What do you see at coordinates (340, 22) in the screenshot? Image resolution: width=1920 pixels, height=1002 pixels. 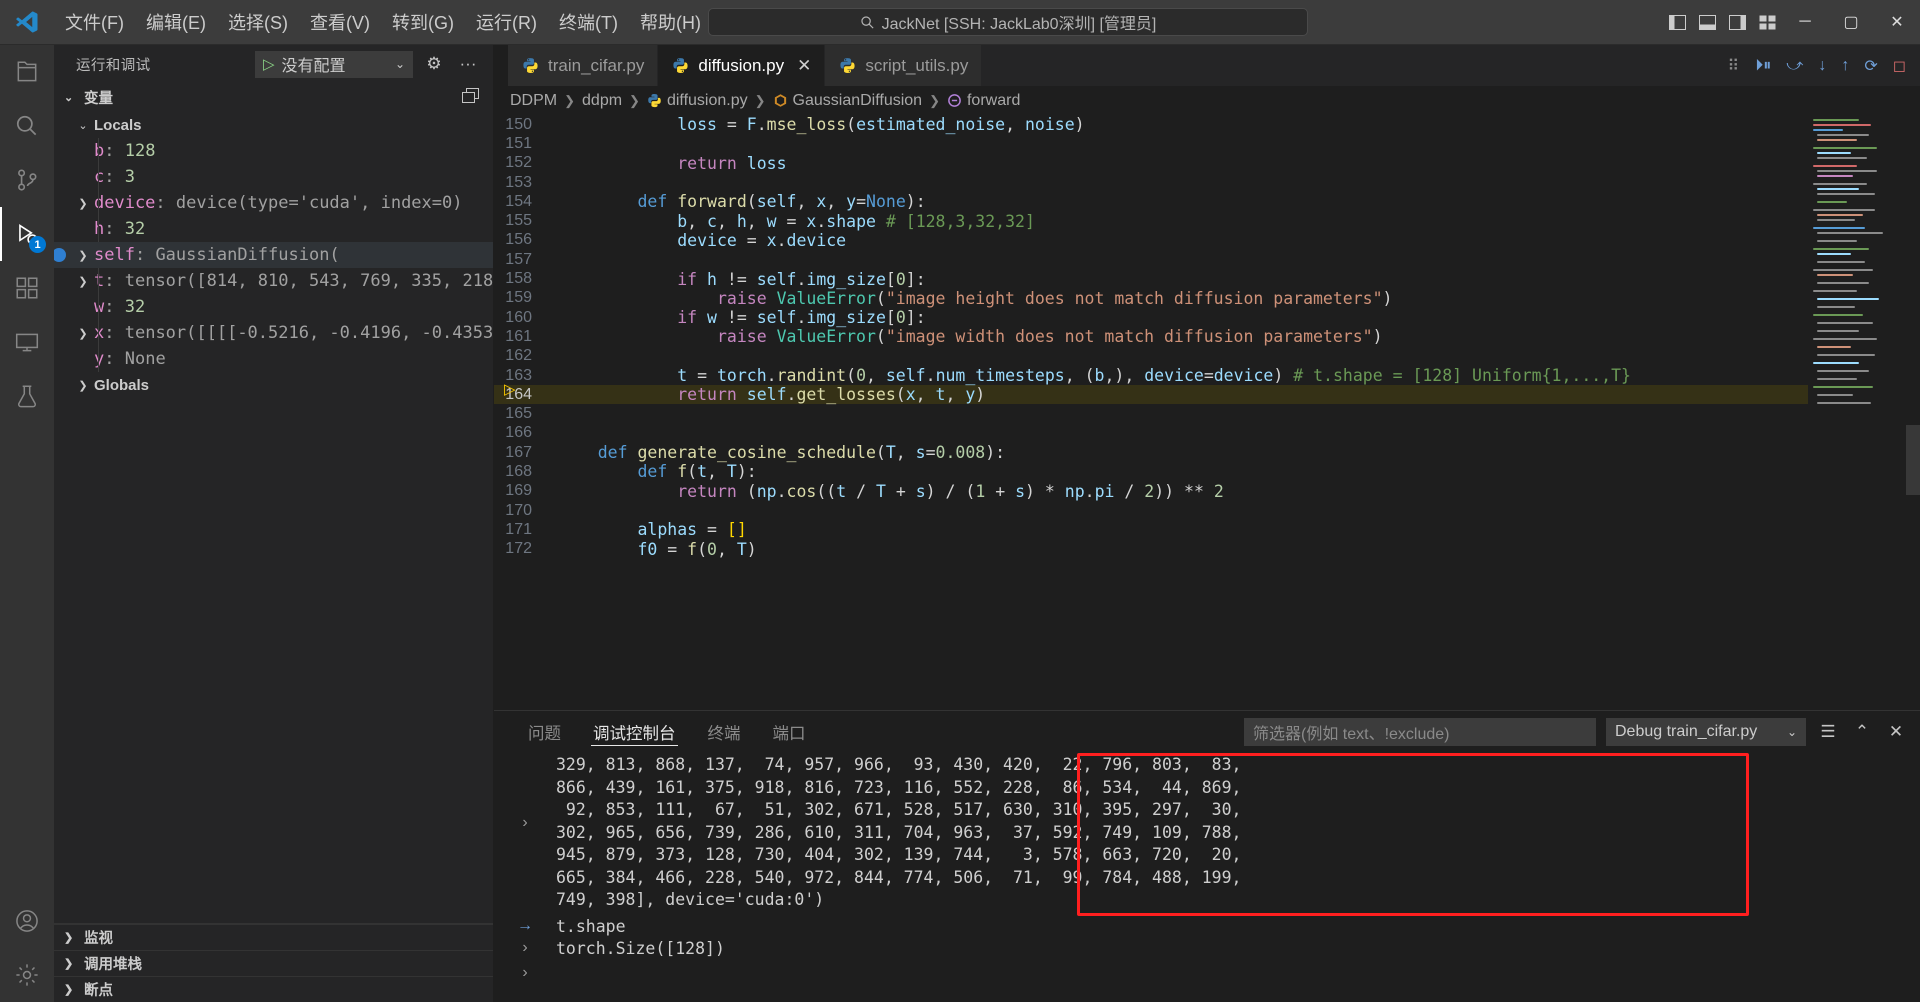 I see `menu-view: 查看(V)` at bounding box center [340, 22].